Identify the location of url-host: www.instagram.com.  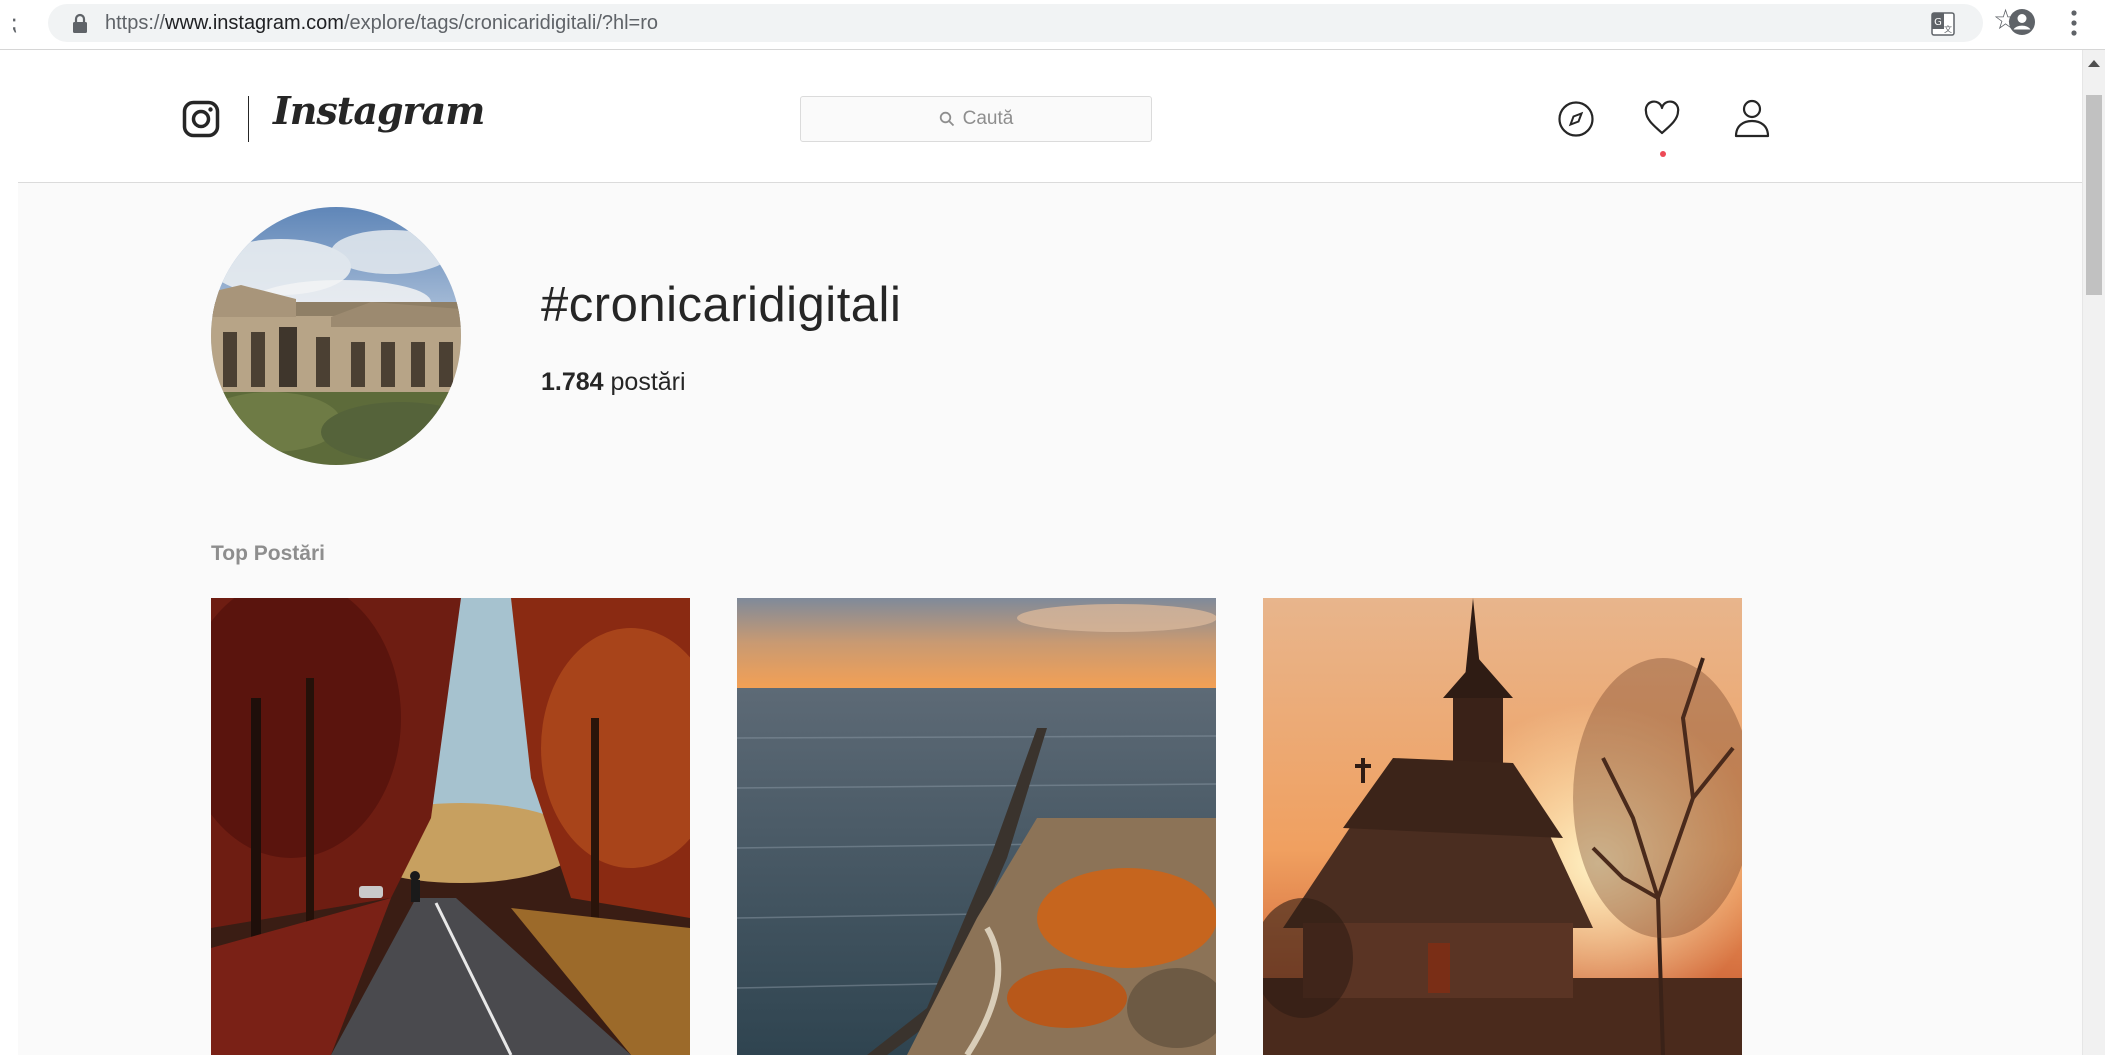
(254, 23).